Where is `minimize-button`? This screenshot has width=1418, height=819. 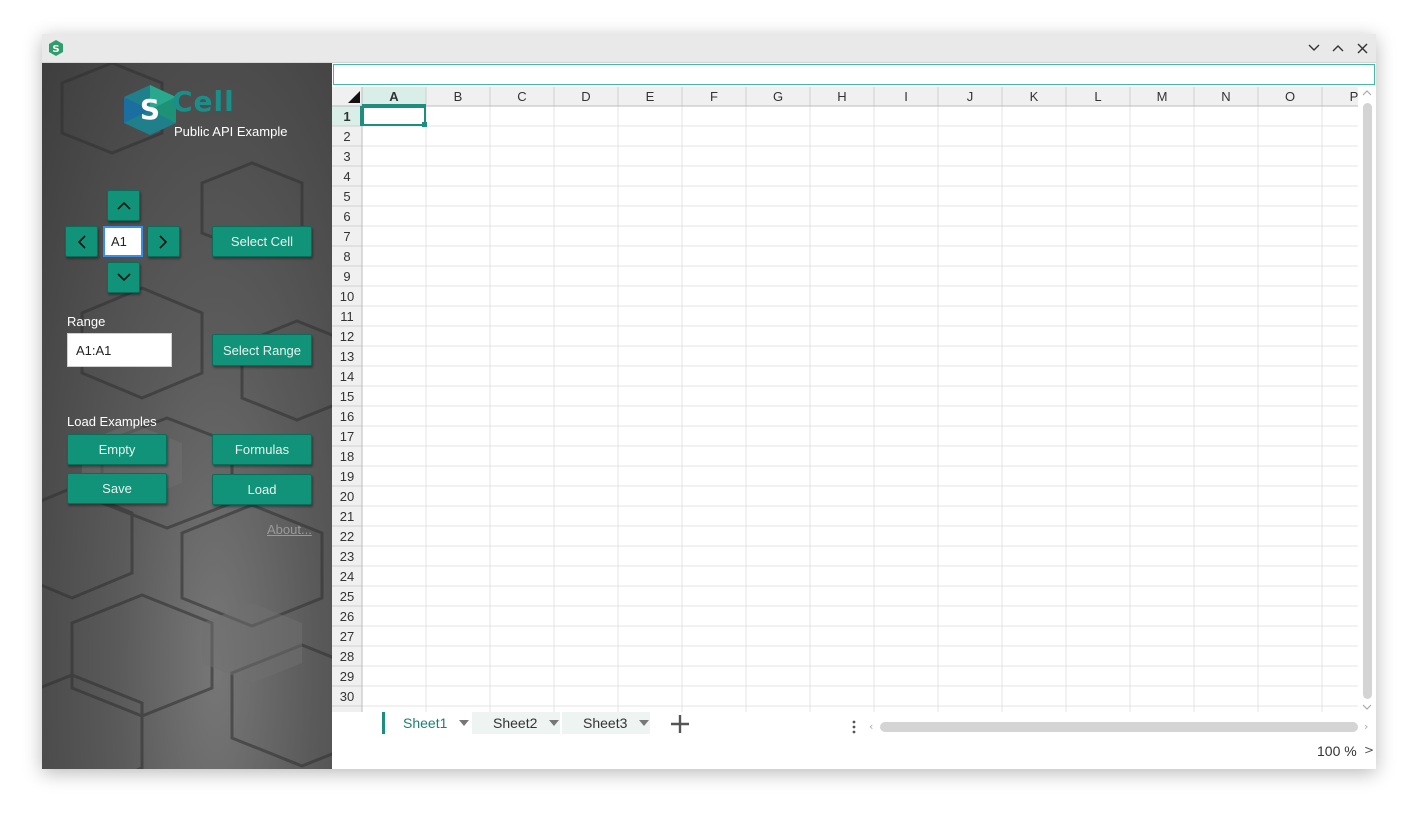 minimize-button is located at coordinates (1314, 48).